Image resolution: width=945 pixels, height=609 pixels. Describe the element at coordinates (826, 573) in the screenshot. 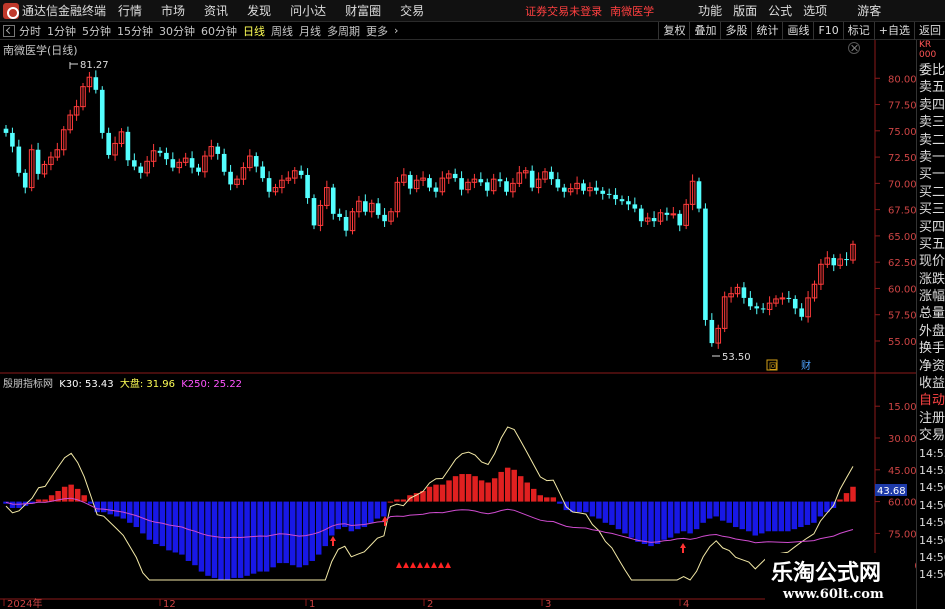

I see `watermark-title: 乐淘公式网` at that location.